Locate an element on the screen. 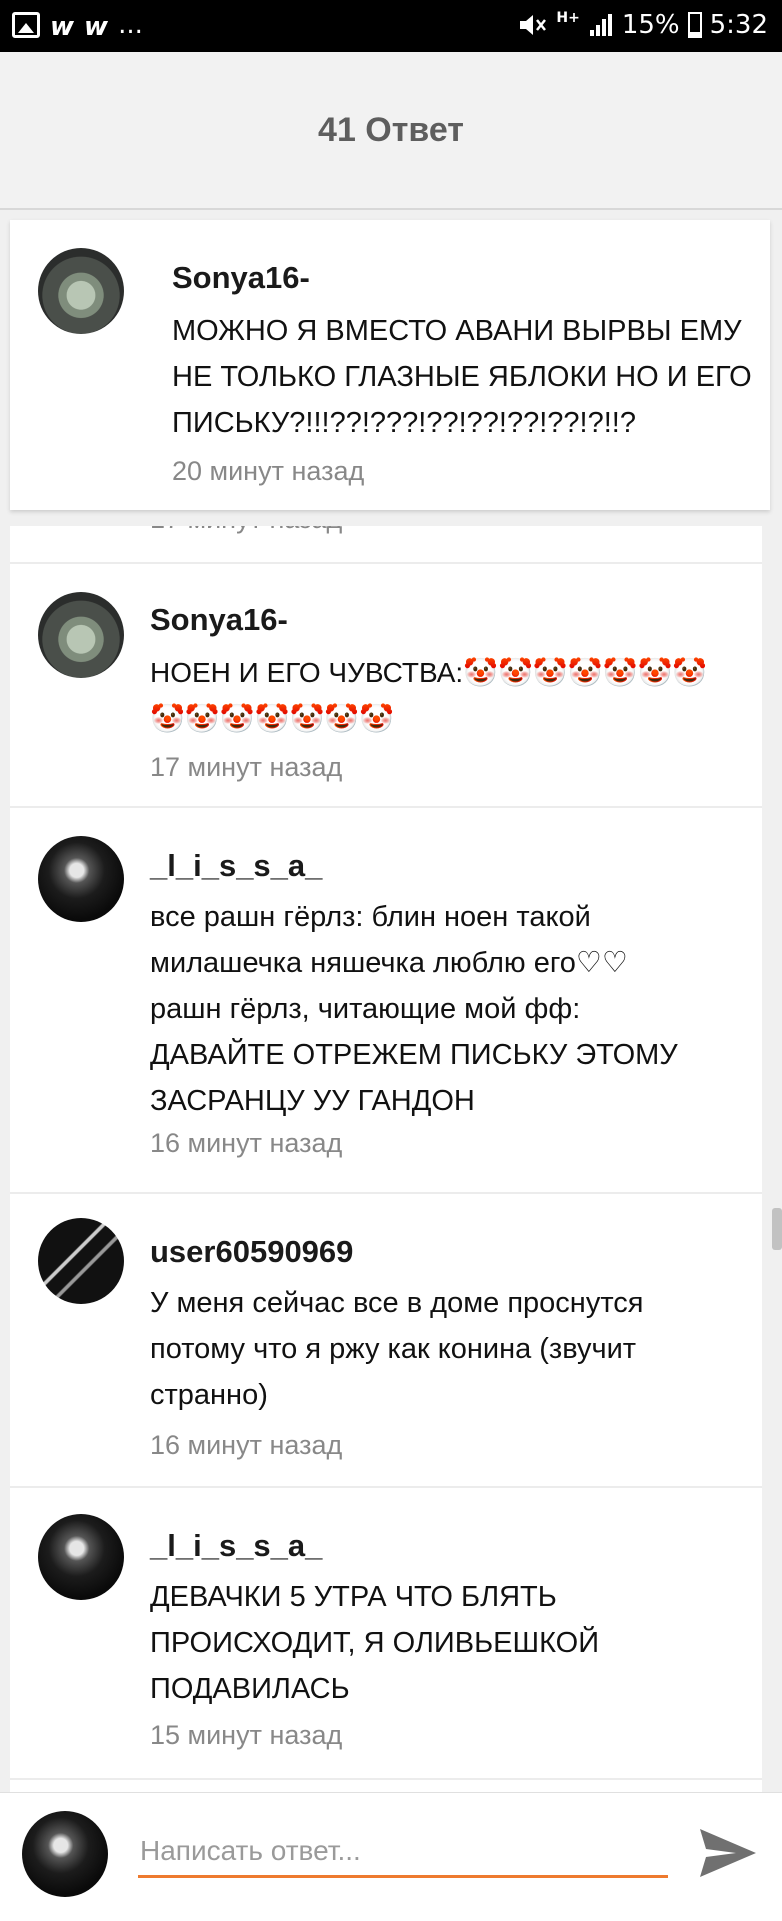  comment-text-line: странно) is located at coordinates (209, 1395).